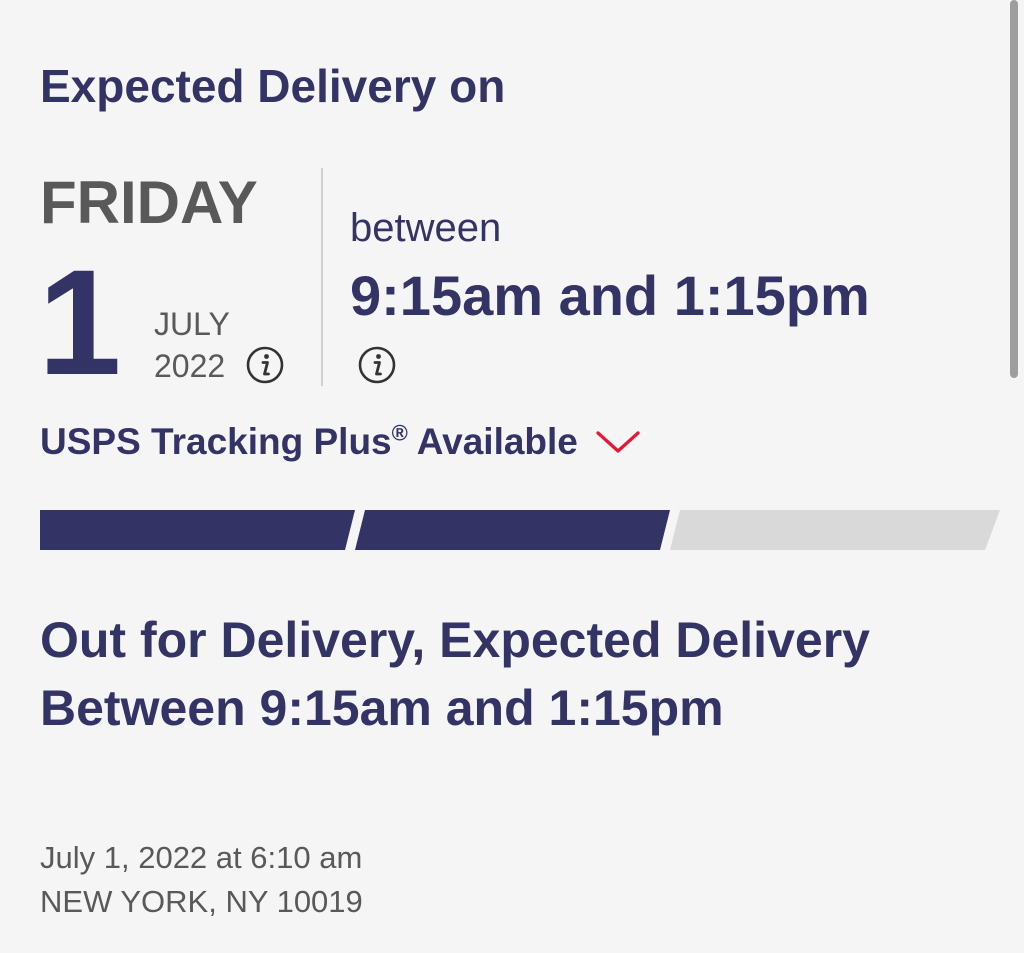 The height and width of the screenshot is (953, 1024). I want to click on delivery-progress-bar, so click(520, 530).